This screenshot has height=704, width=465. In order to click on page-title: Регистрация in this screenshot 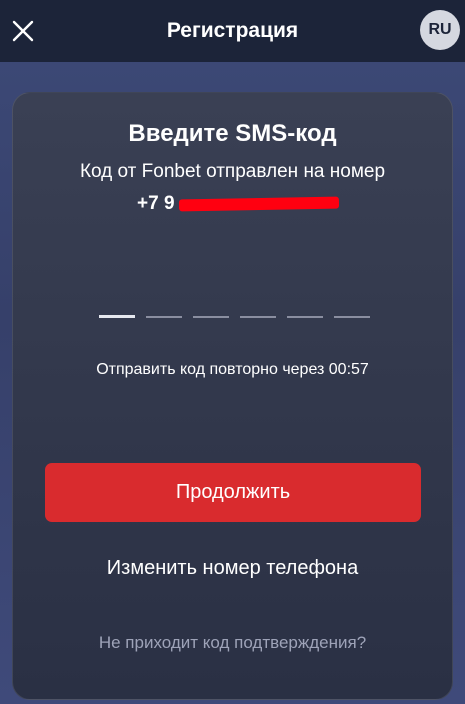, I will do `click(232, 30)`.